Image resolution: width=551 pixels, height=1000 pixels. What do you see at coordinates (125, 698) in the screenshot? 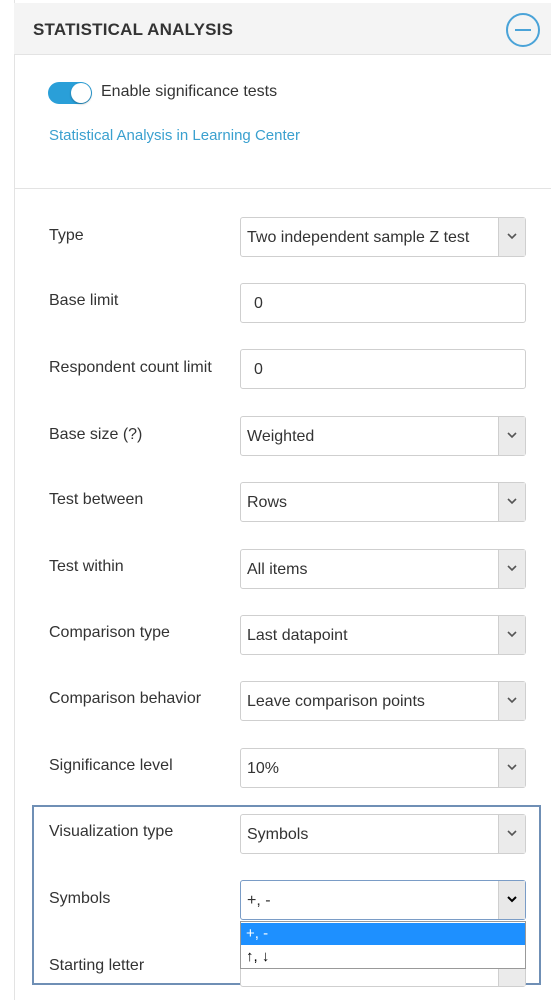
I see `comparison-behavior-label: Comparison behavior` at bounding box center [125, 698].